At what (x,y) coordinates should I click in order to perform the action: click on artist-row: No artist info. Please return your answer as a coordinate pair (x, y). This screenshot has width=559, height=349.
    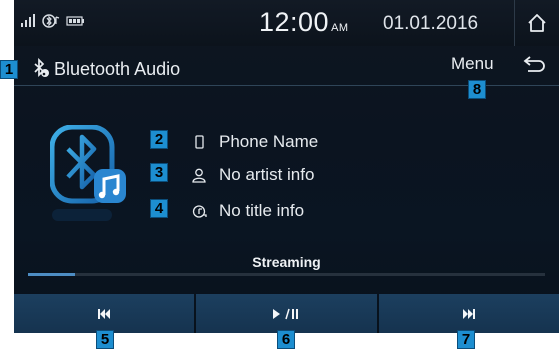
    Looking at the image, I should click on (252, 175).